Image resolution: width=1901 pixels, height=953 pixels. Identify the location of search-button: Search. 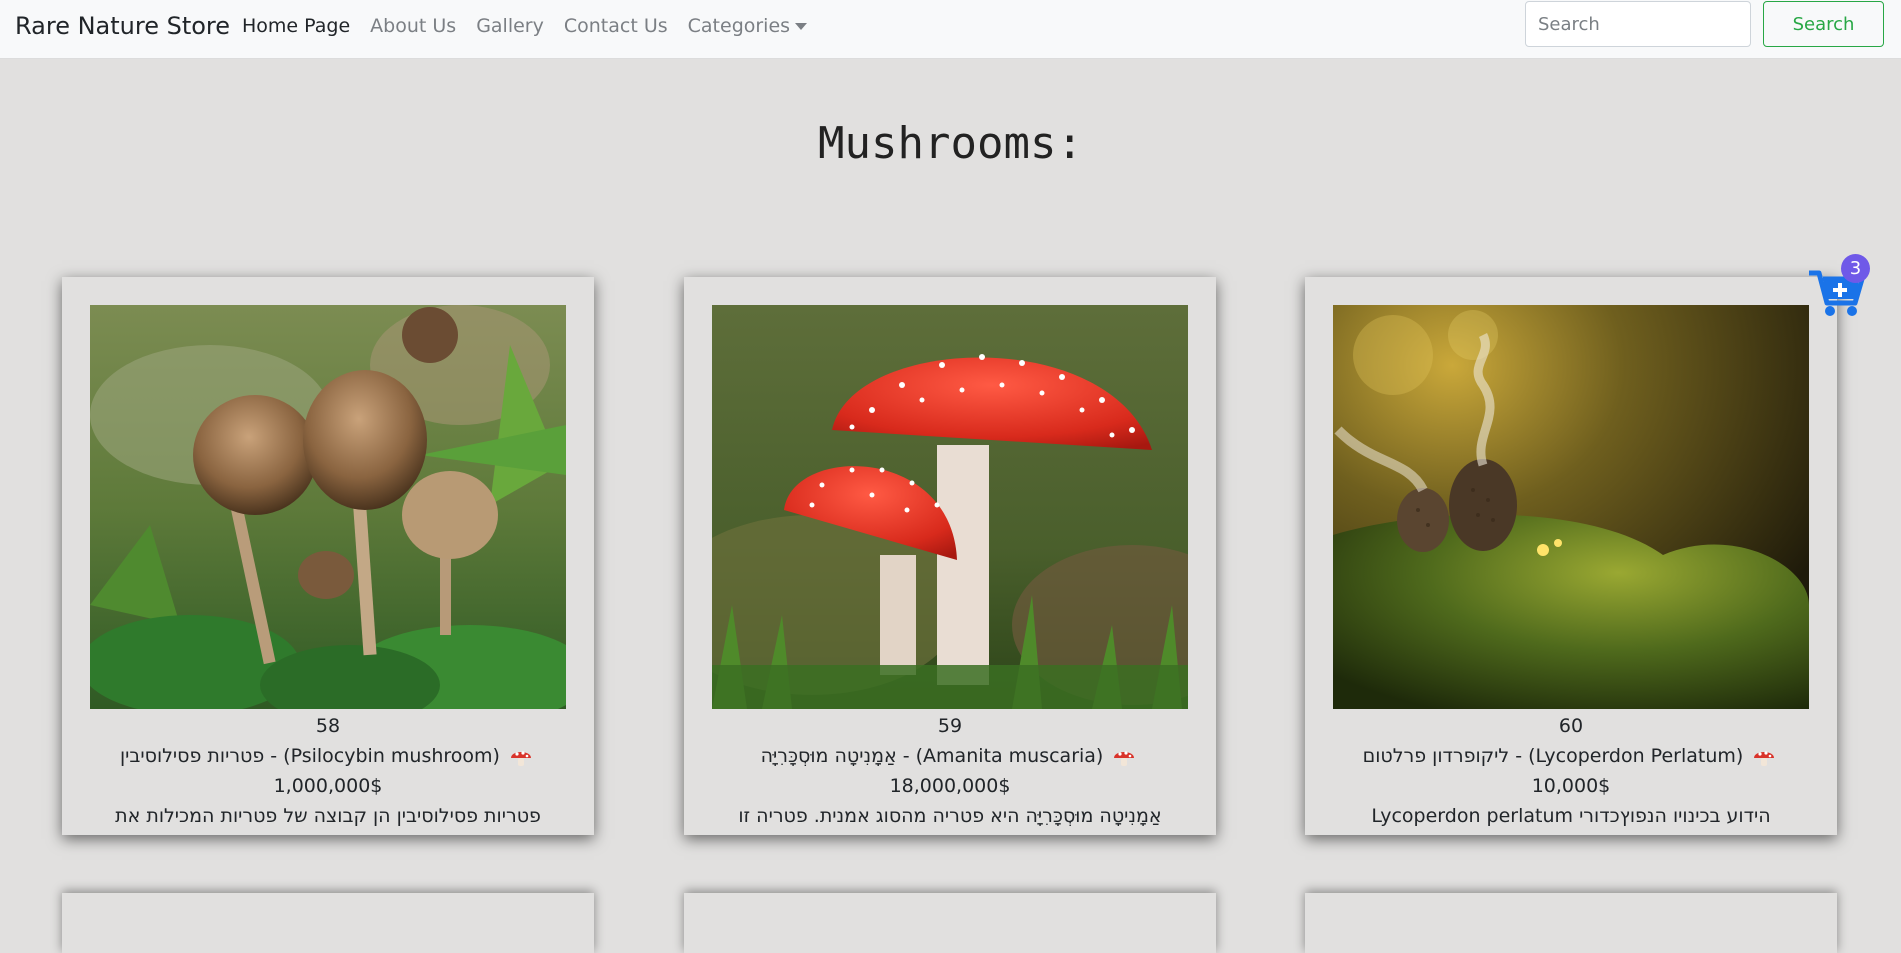
(1823, 24).